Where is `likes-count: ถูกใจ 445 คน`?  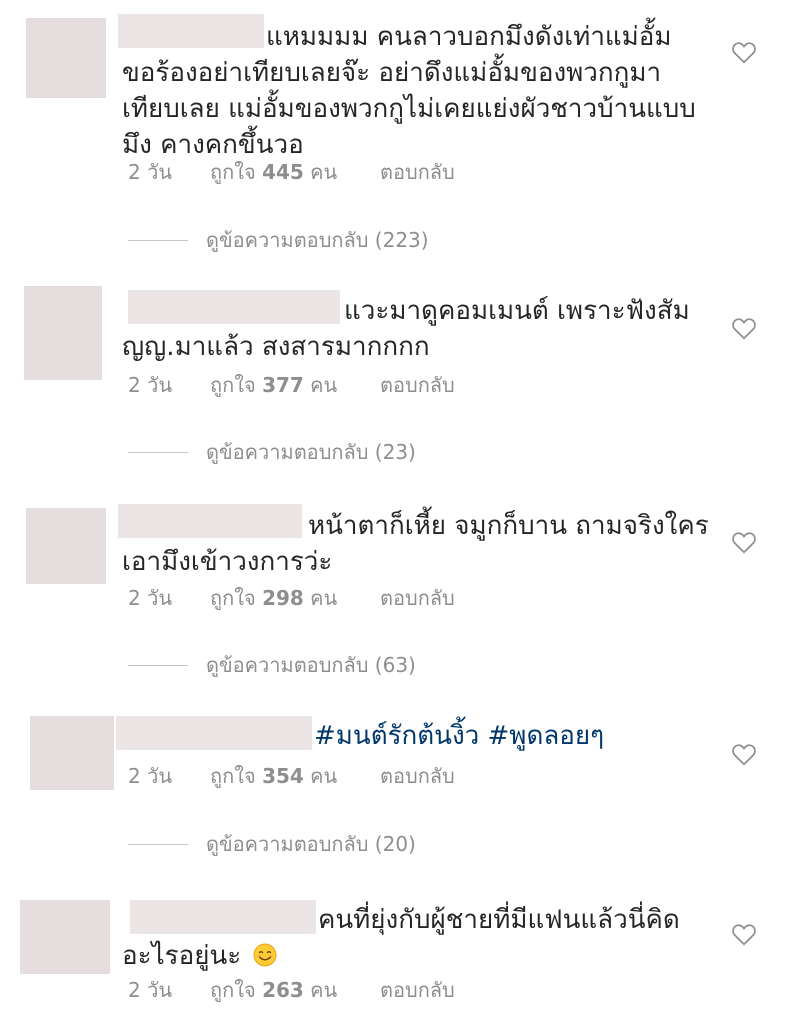 likes-count: ถูกใจ 445 คน is located at coordinates (295, 172).